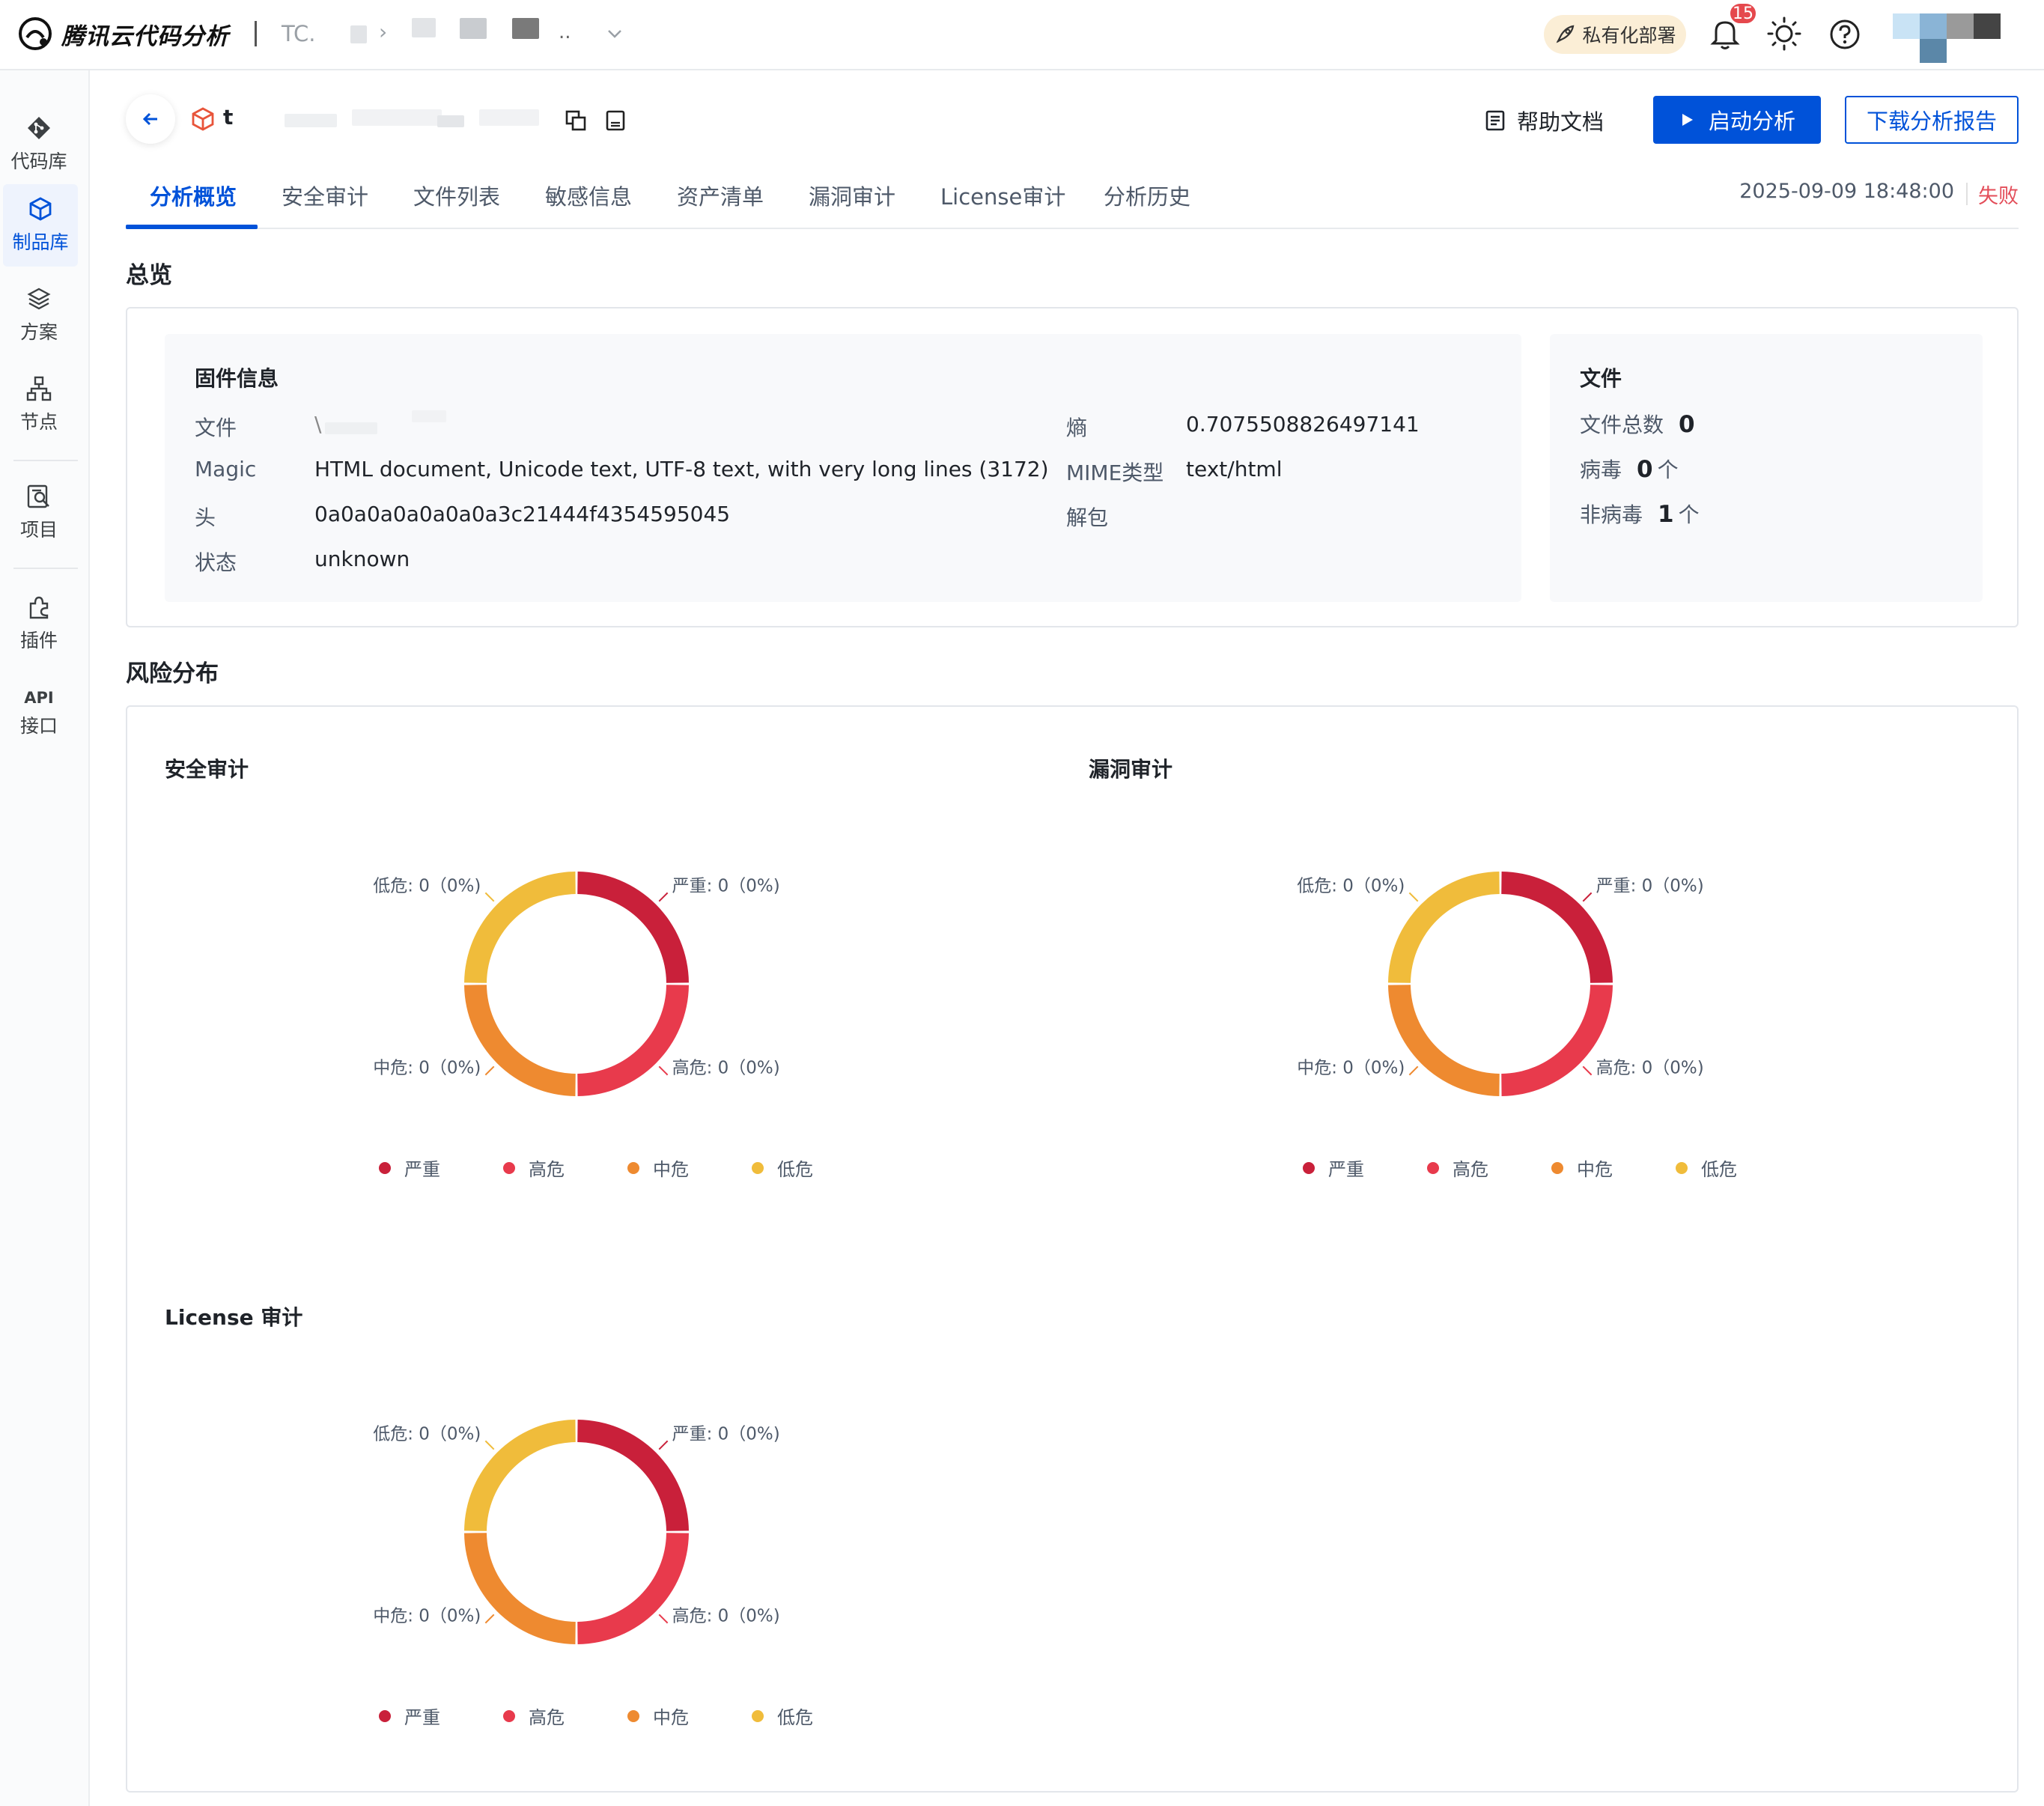  Describe the element at coordinates (39, 513) in the screenshot. I see `sidebar-item-project: 项目` at that location.